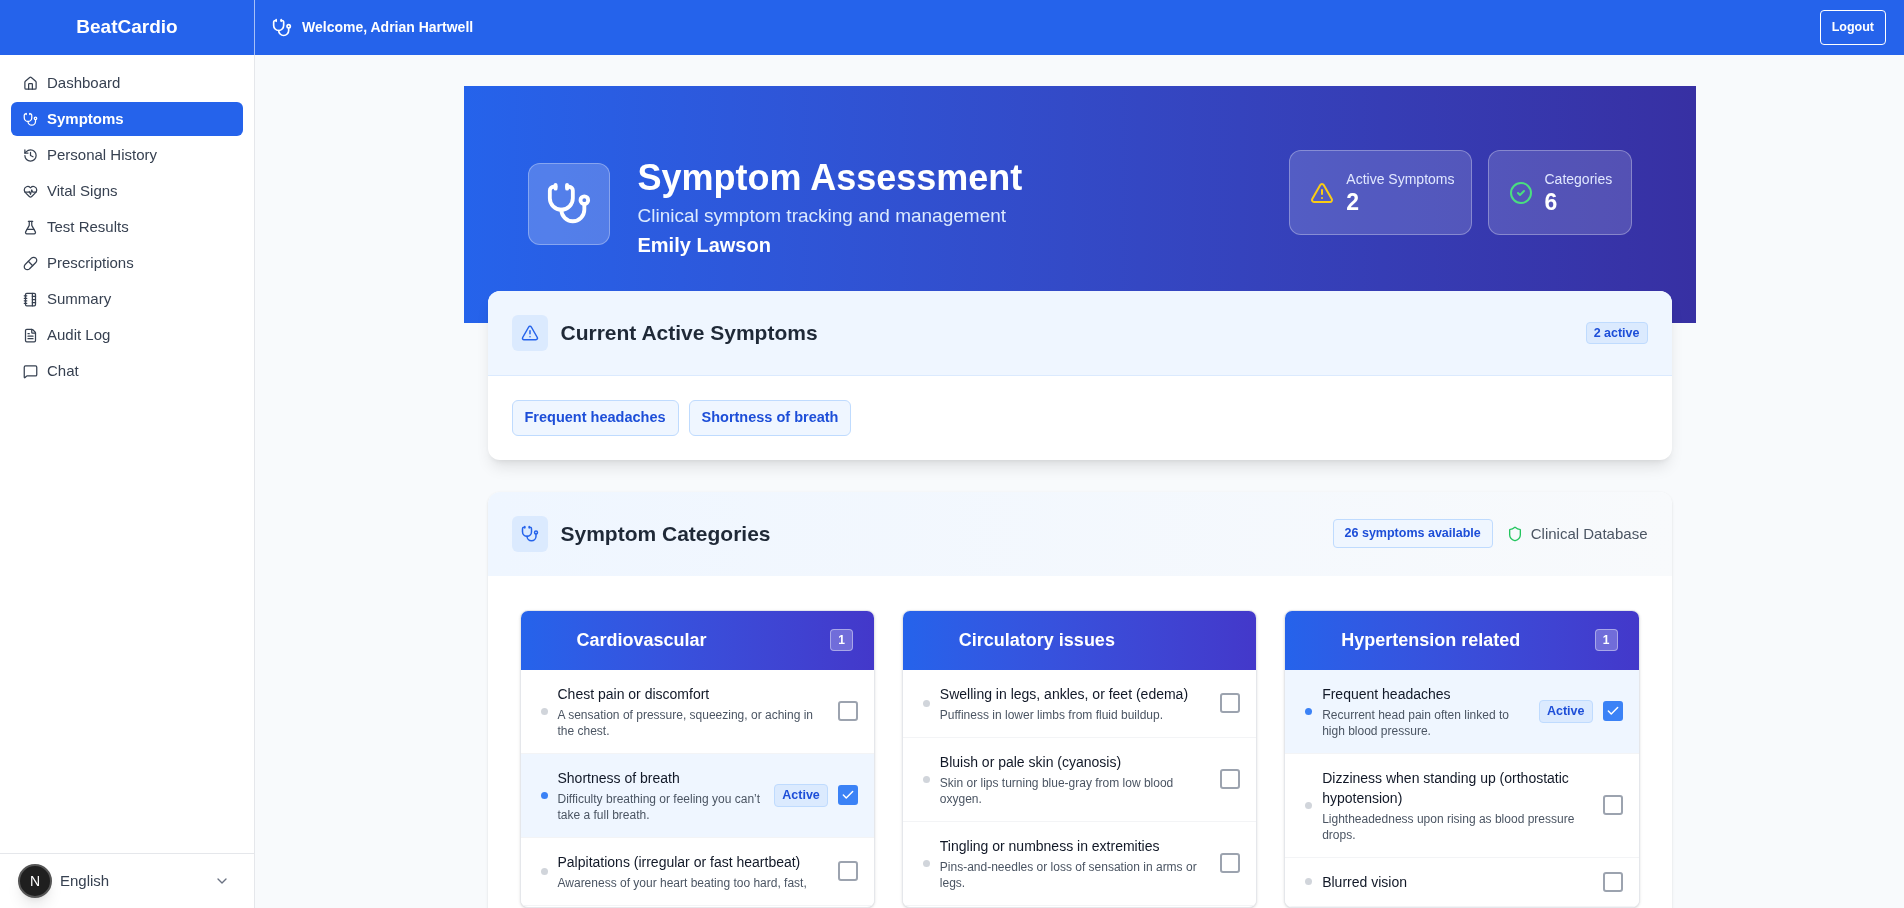 This screenshot has width=1904, height=908. What do you see at coordinates (1068, 874) in the screenshot?
I see `symptom-description: Pins-and-needles or loss of sensation in arms or legs.` at bounding box center [1068, 874].